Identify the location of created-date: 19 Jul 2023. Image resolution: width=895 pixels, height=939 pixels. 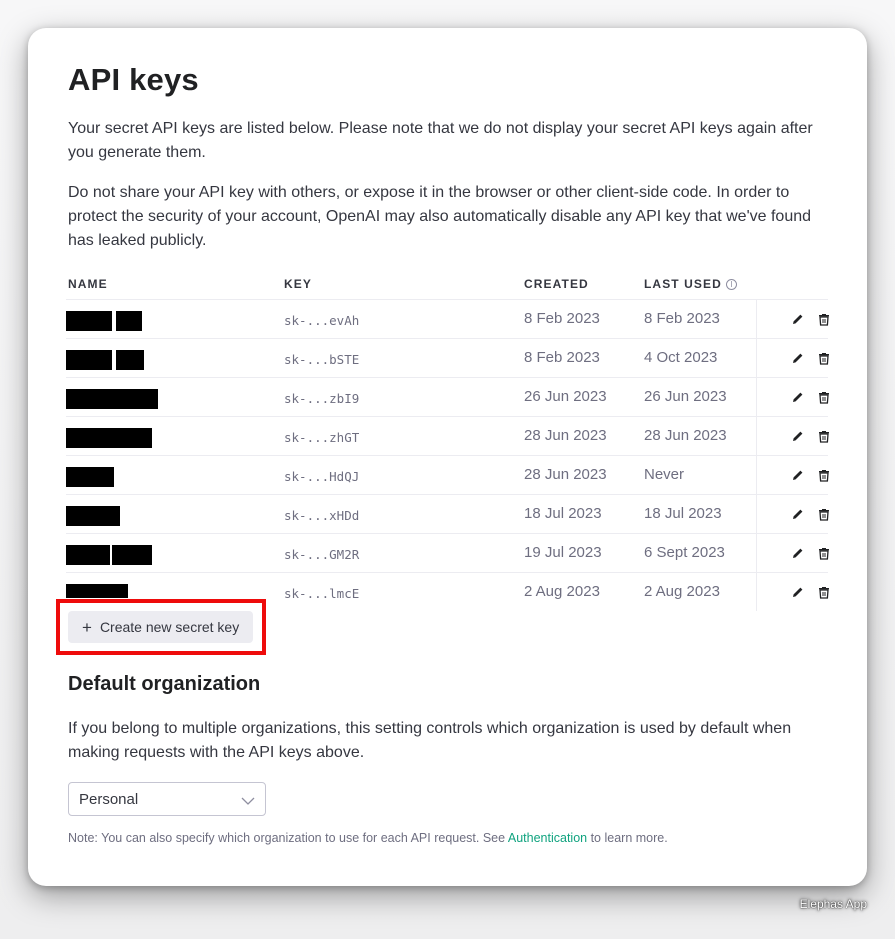
(563, 552).